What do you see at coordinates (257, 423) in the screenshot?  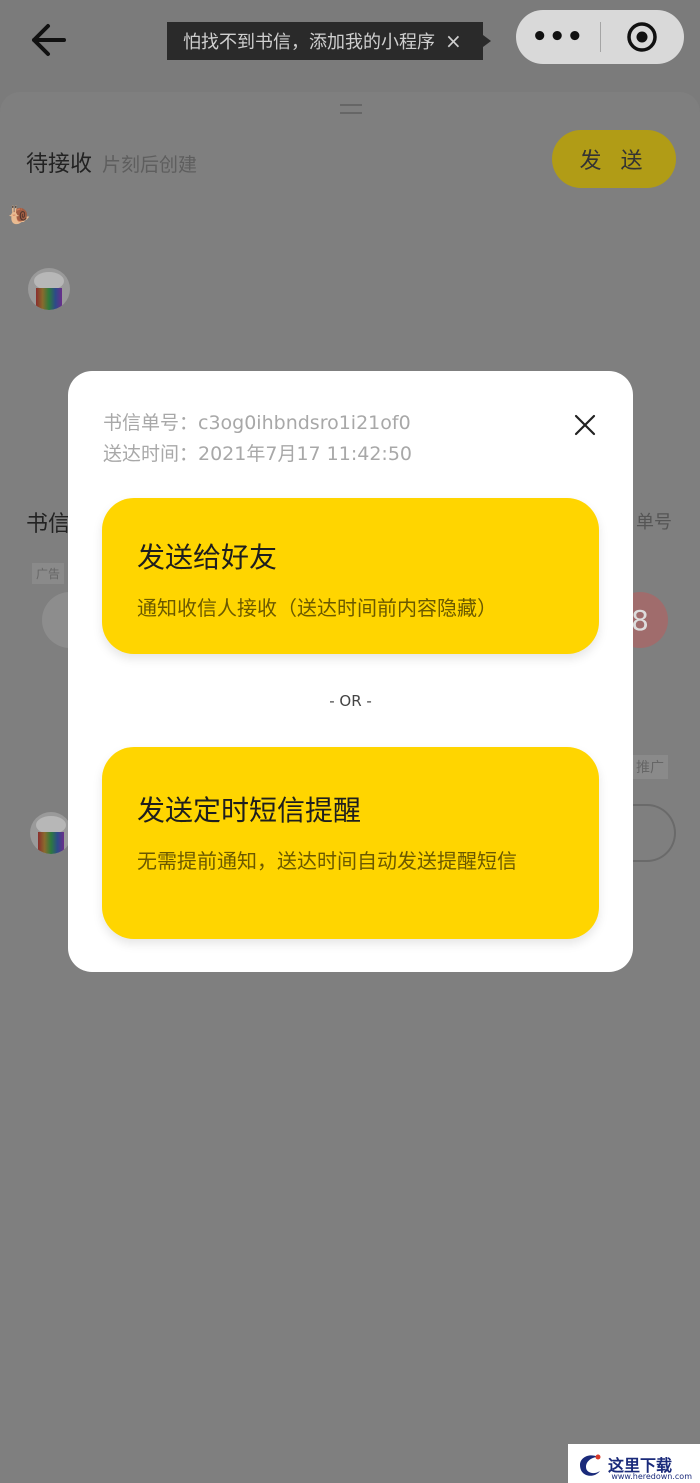 I see `order-number: 书信单号：c3og0ihbndsro1i21of0` at bounding box center [257, 423].